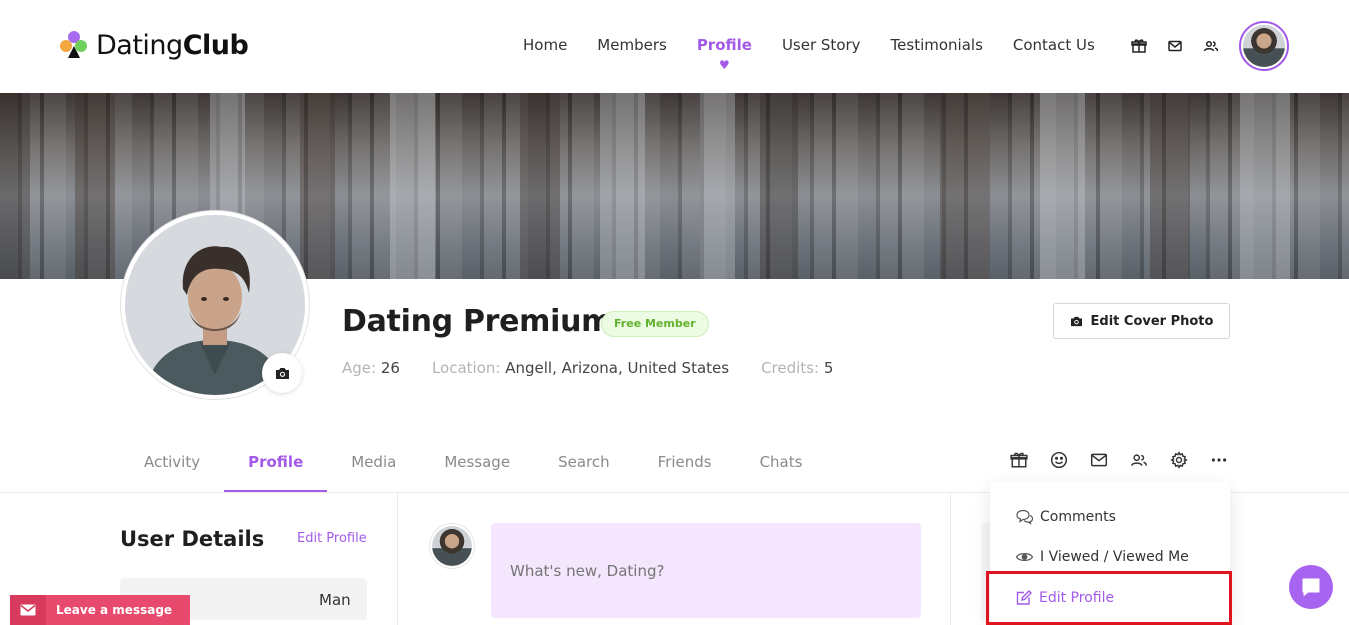 The image size is (1349, 625). I want to click on tab-message: Message, so click(477, 466).